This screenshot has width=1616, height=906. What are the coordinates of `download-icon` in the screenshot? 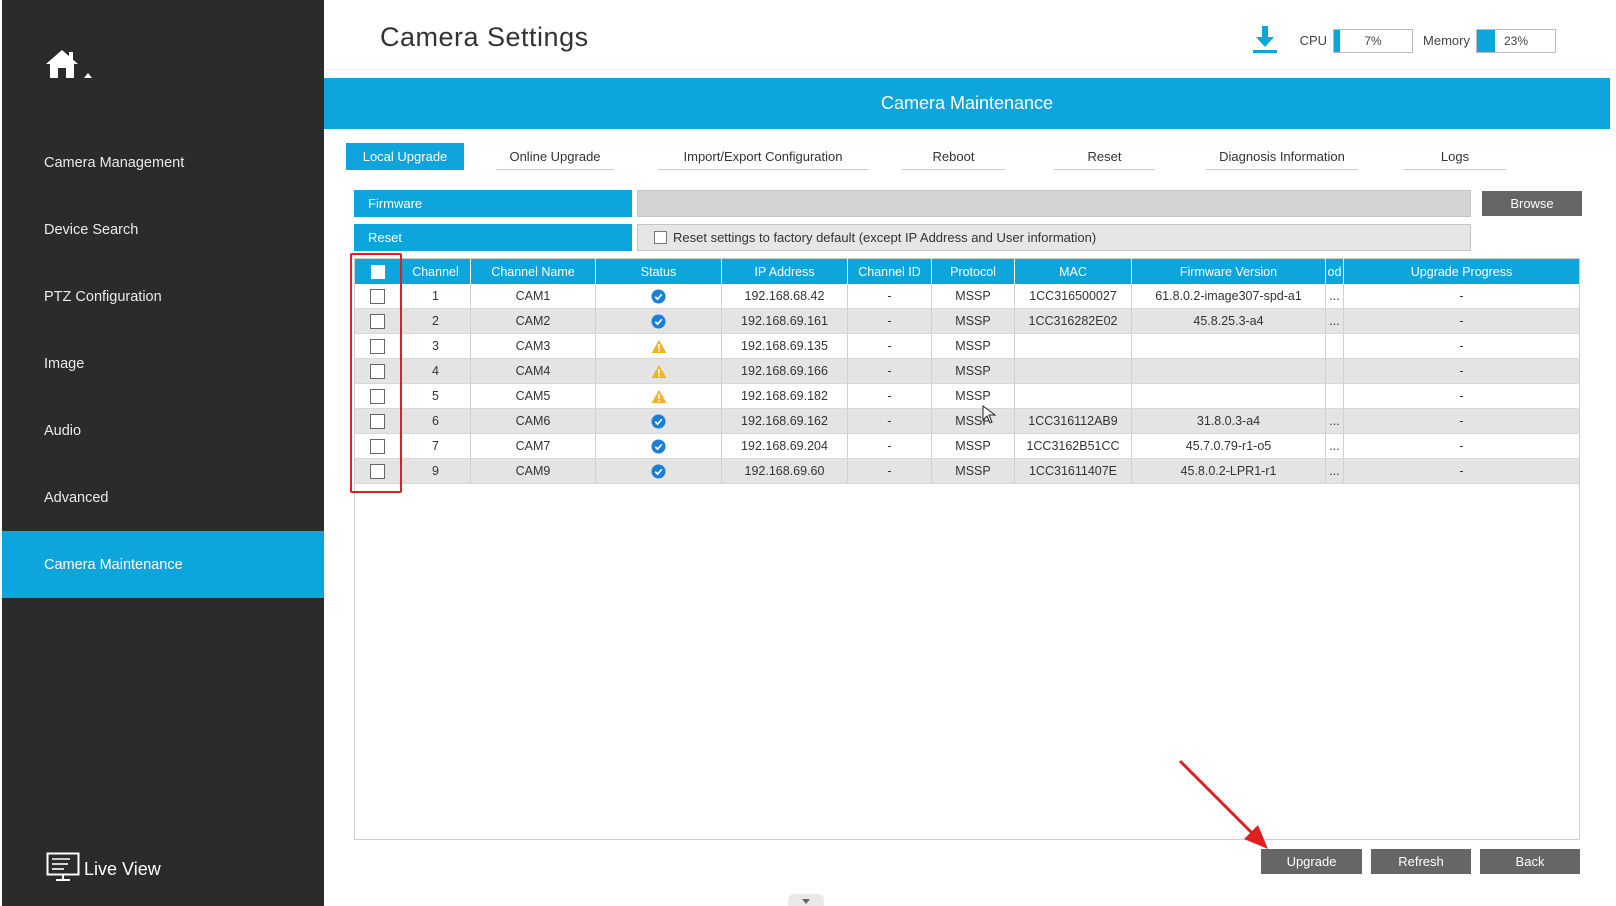 It's located at (1265, 40).